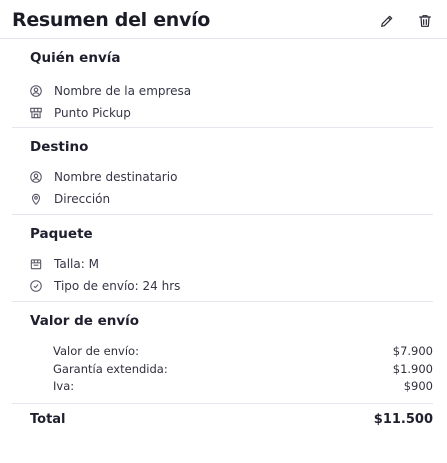  What do you see at coordinates (425, 21) in the screenshot?
I see `trash-icon` at bounding box center [425, 21].